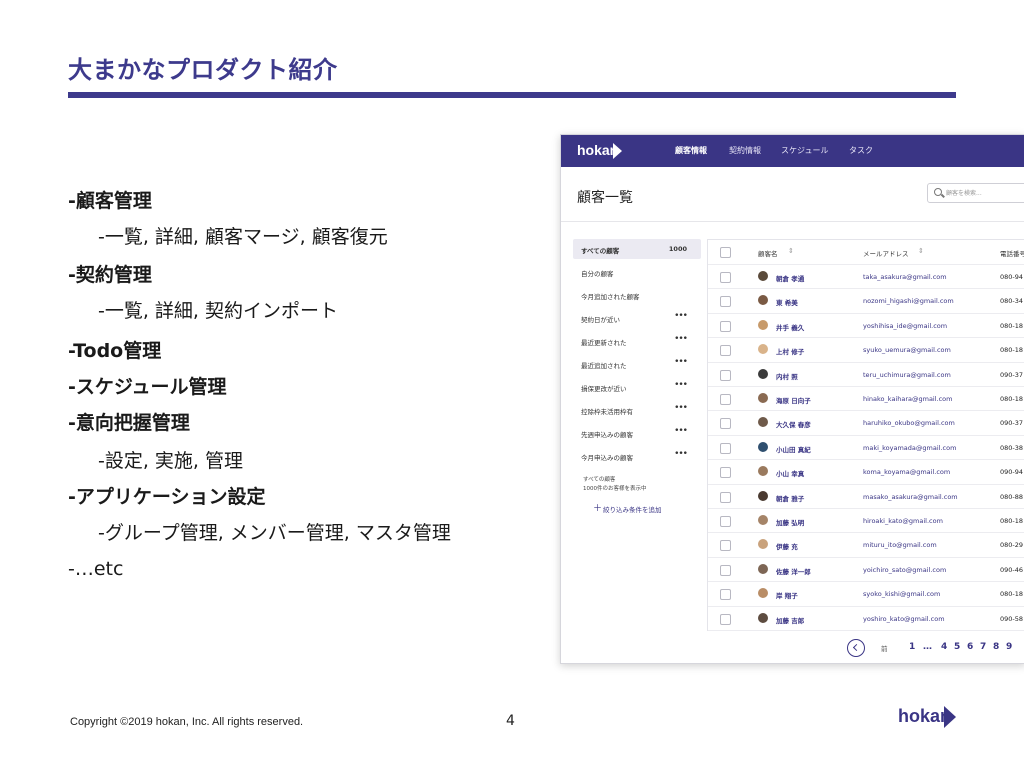 This screenshot has height=768, width=1024. I want to click on select-all-checkbox, so click(725, 252).